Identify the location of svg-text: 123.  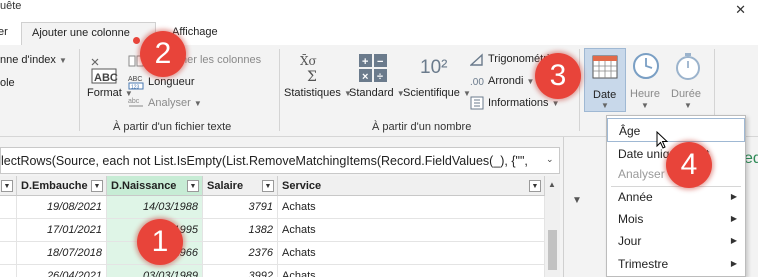
(135, 88).